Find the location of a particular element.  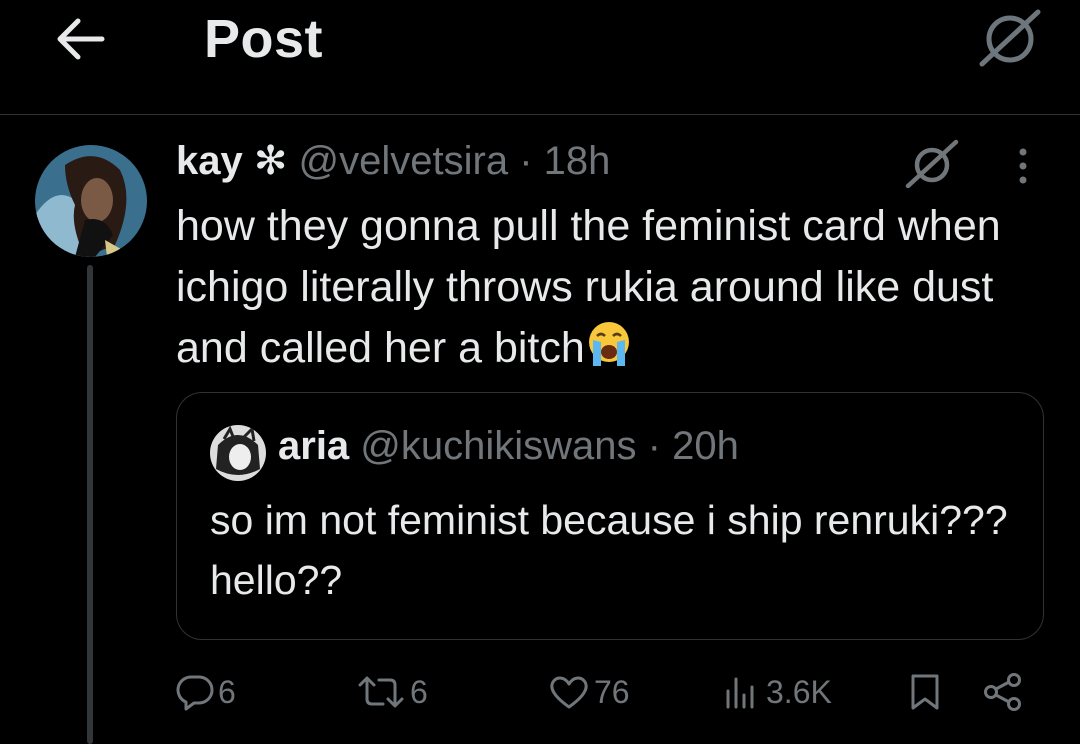

post-time: 18h is located at coordinates (577, 161).